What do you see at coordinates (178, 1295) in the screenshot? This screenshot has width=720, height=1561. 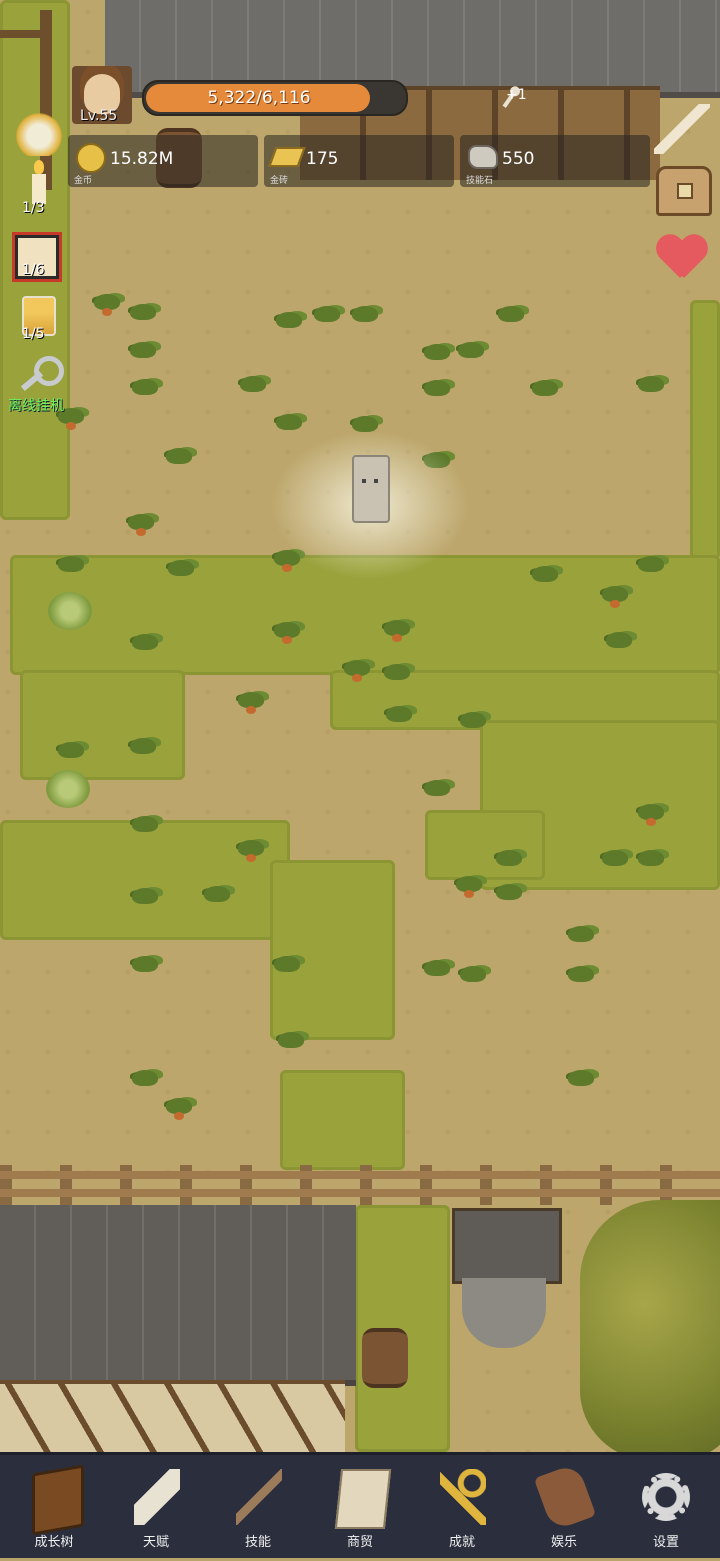 I see `house-roof` at bounding box center [178, 1295].